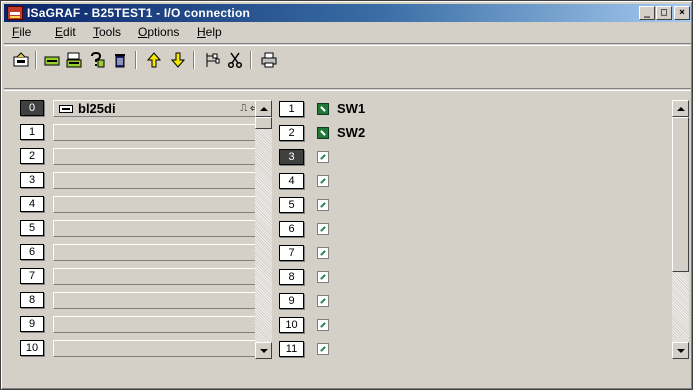 The width and height of the screenshot is (693, 390). I want to click on channel-number-2: 2, so click(291, 133).